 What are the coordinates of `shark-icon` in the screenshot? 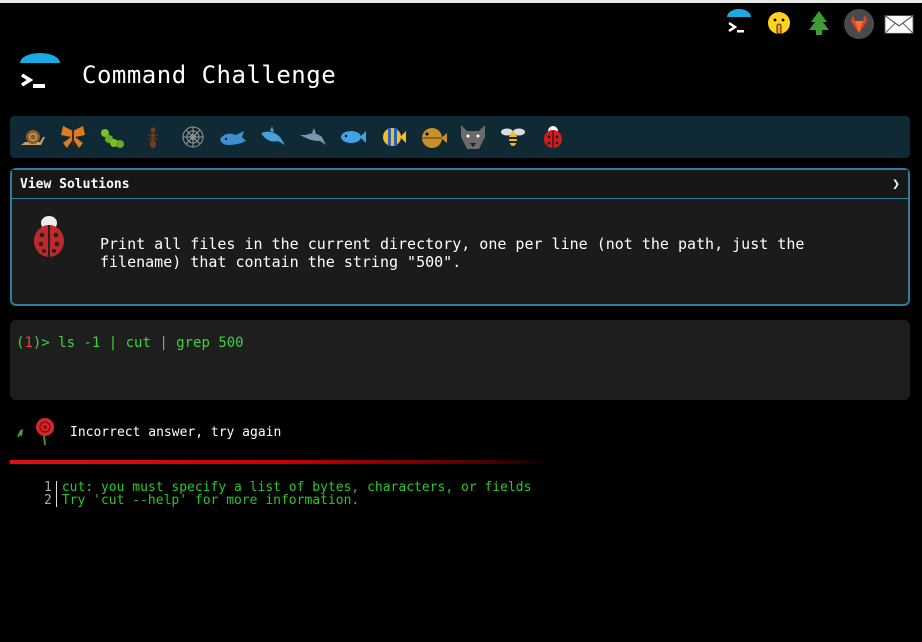 It's located at (273, 137).